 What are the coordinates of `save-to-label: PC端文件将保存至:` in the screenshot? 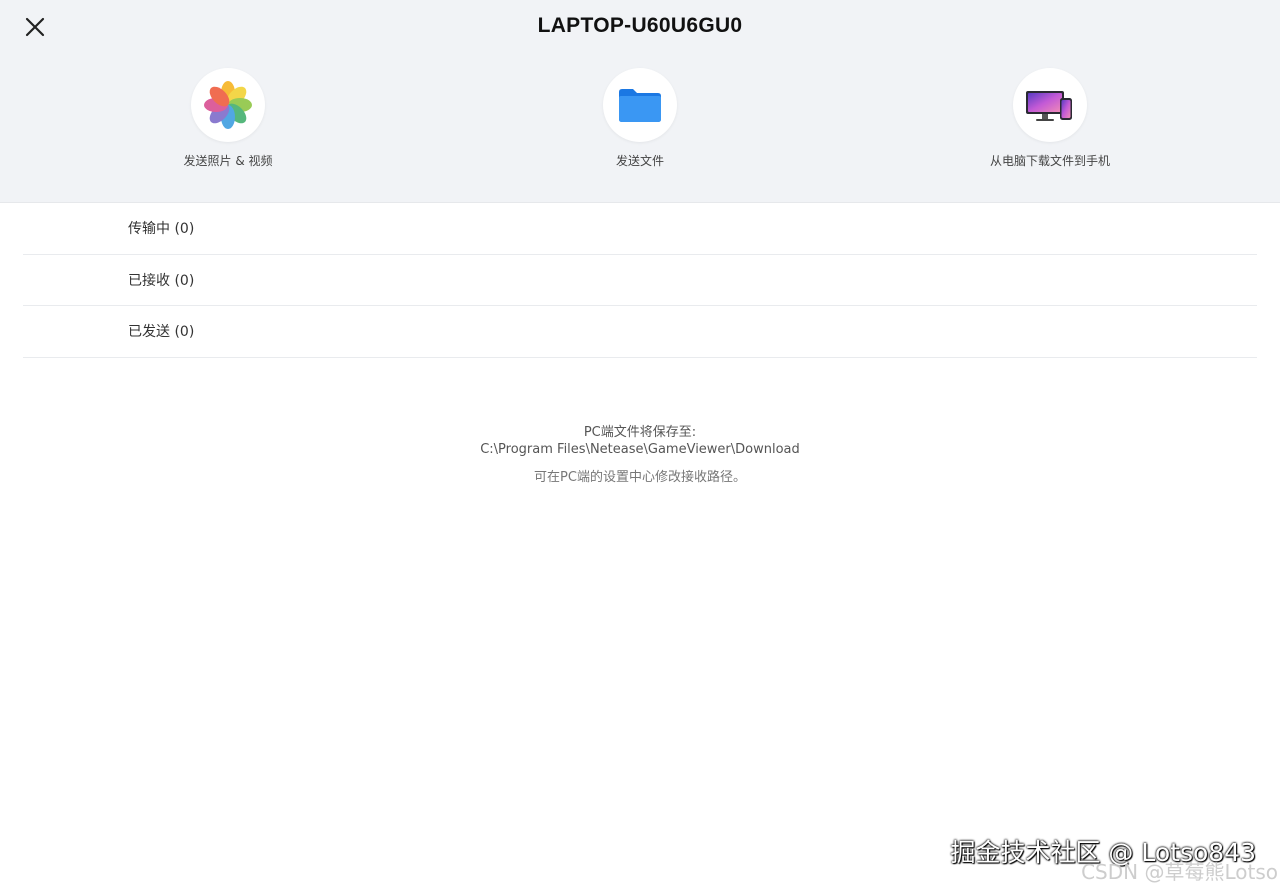 It's located at (640, 432).